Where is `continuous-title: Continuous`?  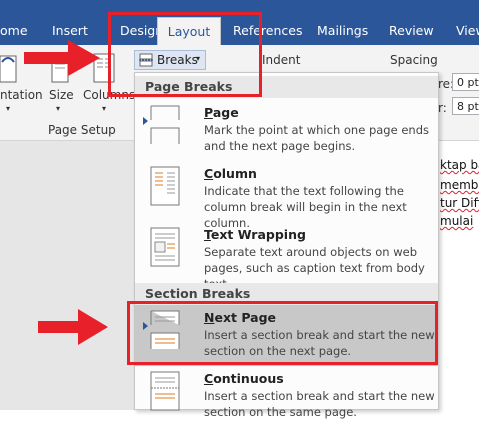
continuous-title: Continuous is located at coordinates (244, 378).